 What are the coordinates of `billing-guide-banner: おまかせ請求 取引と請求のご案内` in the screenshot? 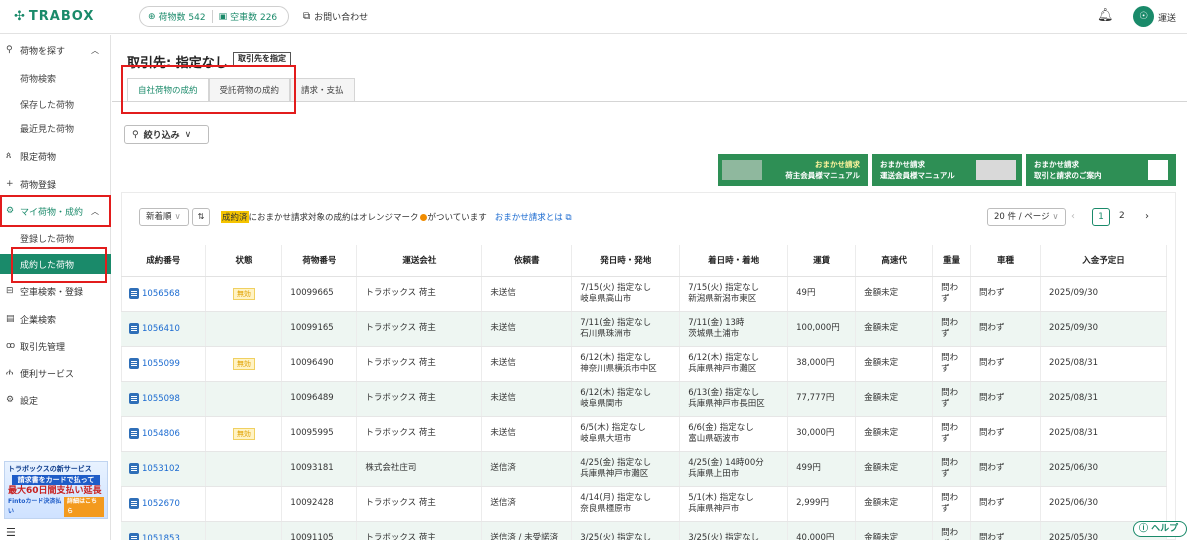 It's located at (1101, 170).